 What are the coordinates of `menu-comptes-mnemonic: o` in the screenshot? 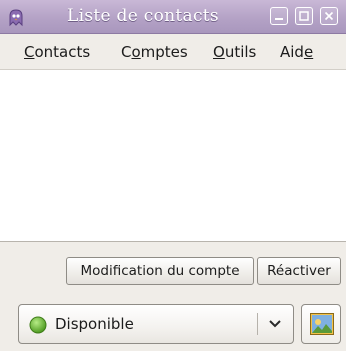 It's located at (136, 52).